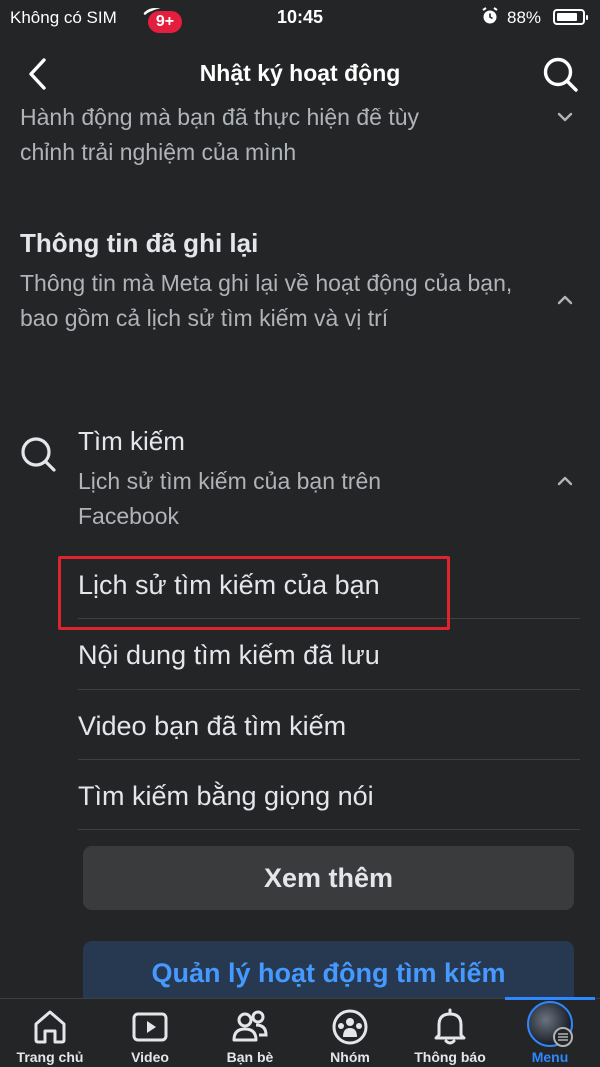  Describe the element at coordinates (450, 1026) in the screenshot. I see `bell-icon` at that location.